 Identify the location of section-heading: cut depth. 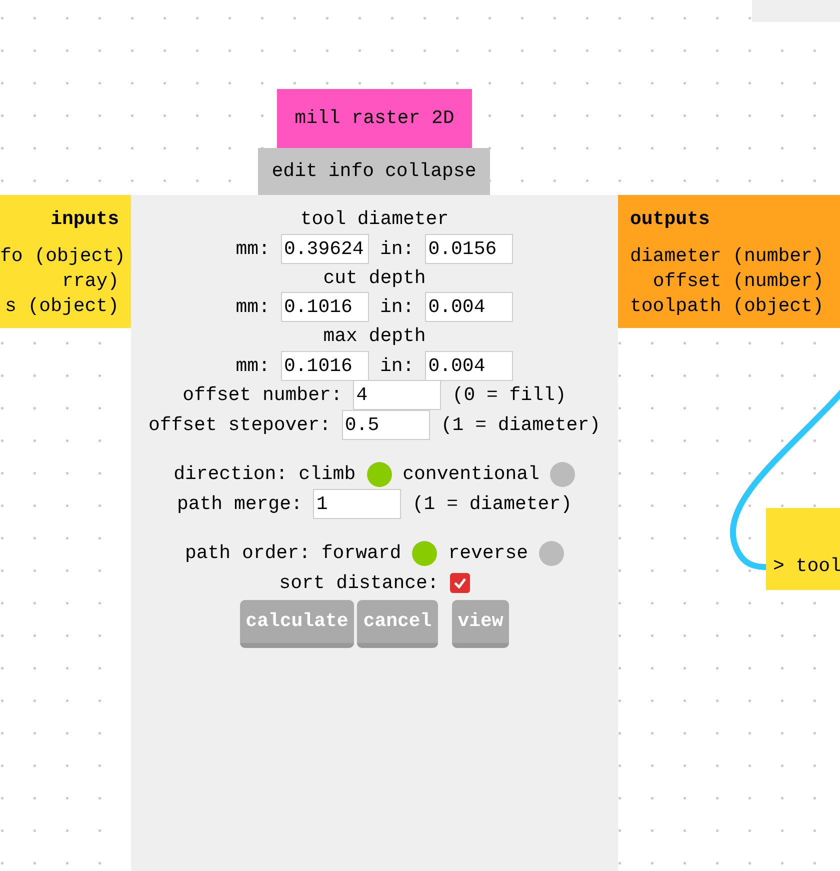
(374, 278).